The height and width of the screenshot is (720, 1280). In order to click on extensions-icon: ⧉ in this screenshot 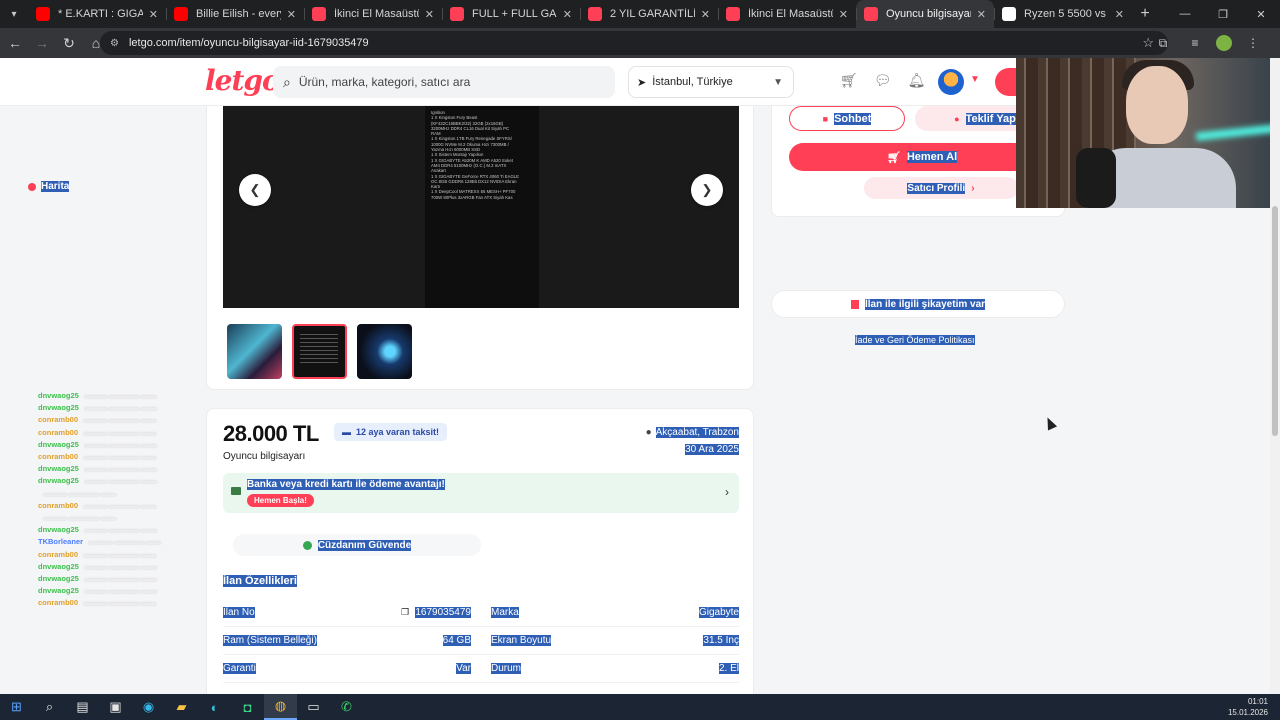, I will do `click(1163, 43)`.